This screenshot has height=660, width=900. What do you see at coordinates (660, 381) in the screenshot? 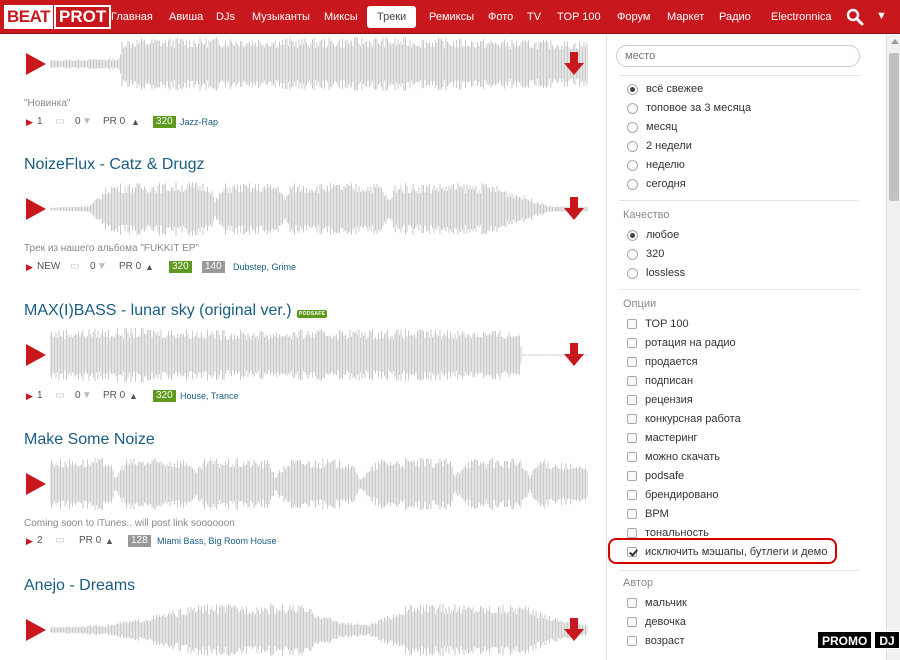
I see `option-checkbox: подписан` at bounding box center [660, 381].